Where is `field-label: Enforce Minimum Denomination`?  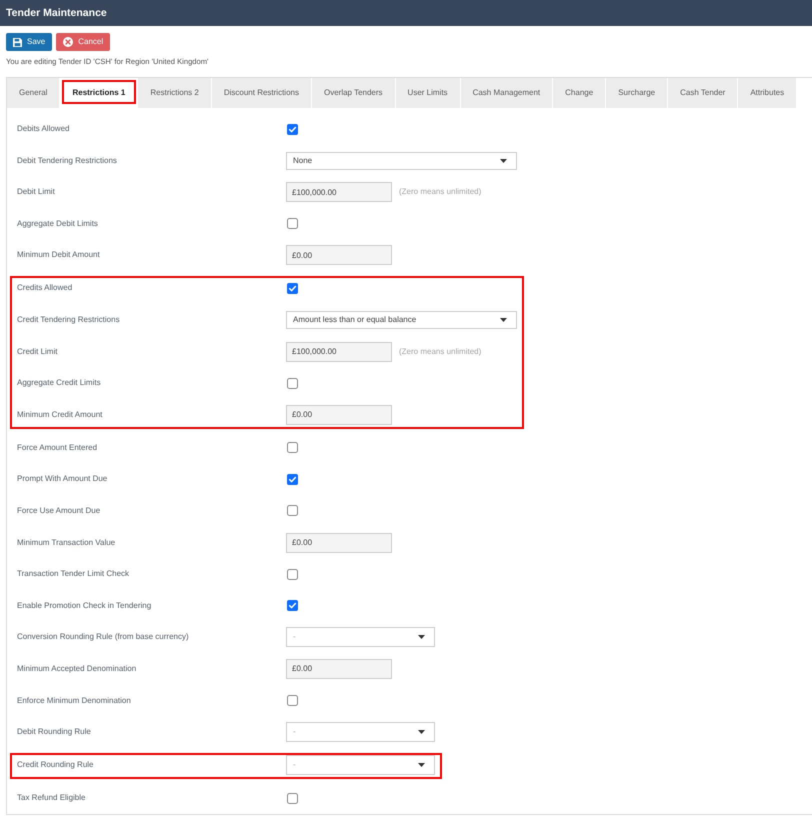 field-label: Enforce Minimum Denomination is located at coordinates (74, 701).